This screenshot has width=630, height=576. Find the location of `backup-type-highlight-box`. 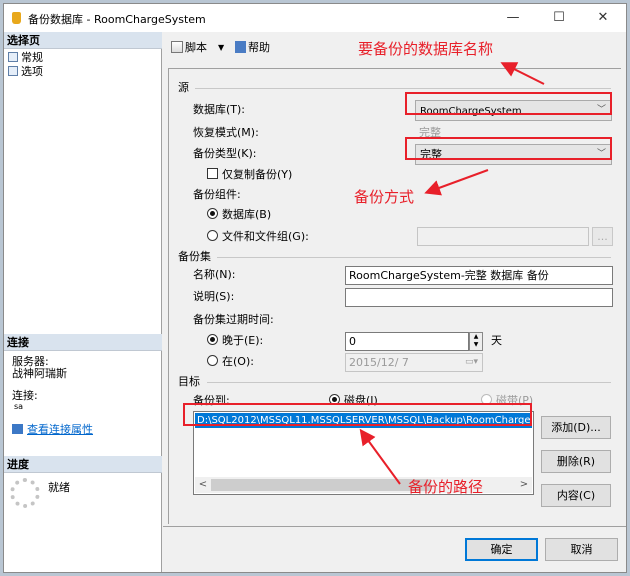

backup-type-highlight-box is located at coordinates (508, 148).